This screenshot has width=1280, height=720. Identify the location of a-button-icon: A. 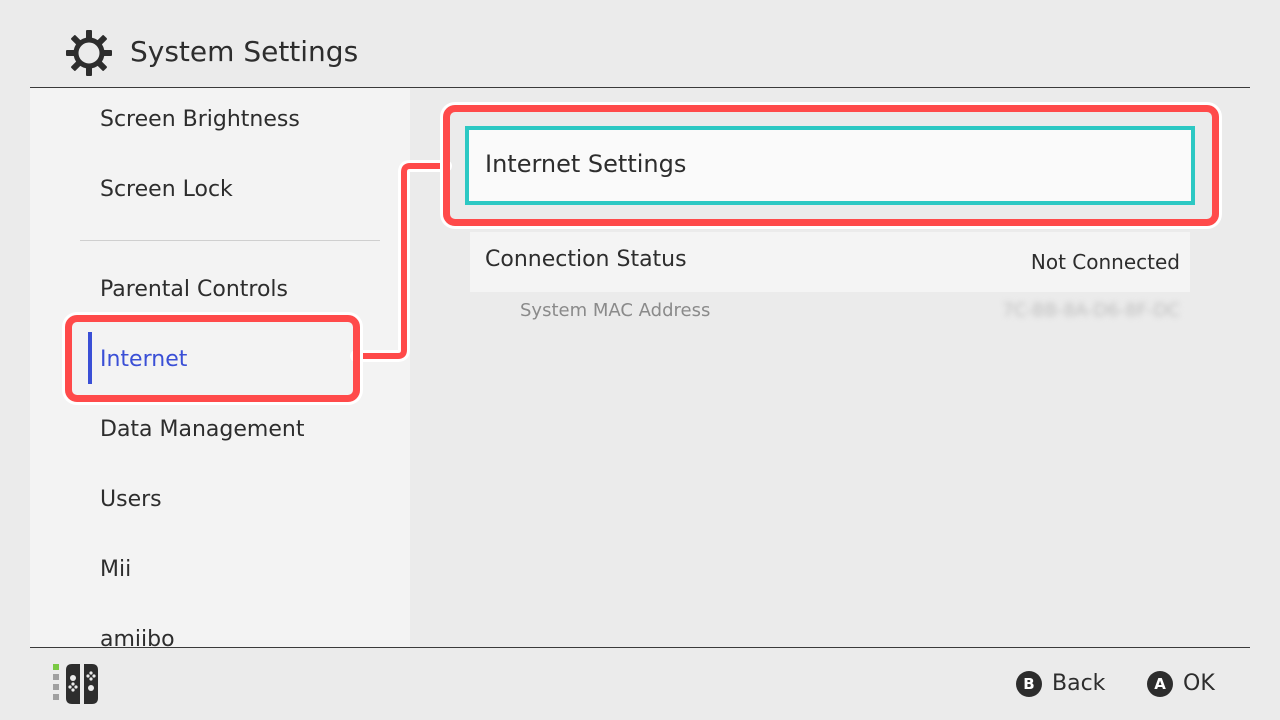
(1160, 684).